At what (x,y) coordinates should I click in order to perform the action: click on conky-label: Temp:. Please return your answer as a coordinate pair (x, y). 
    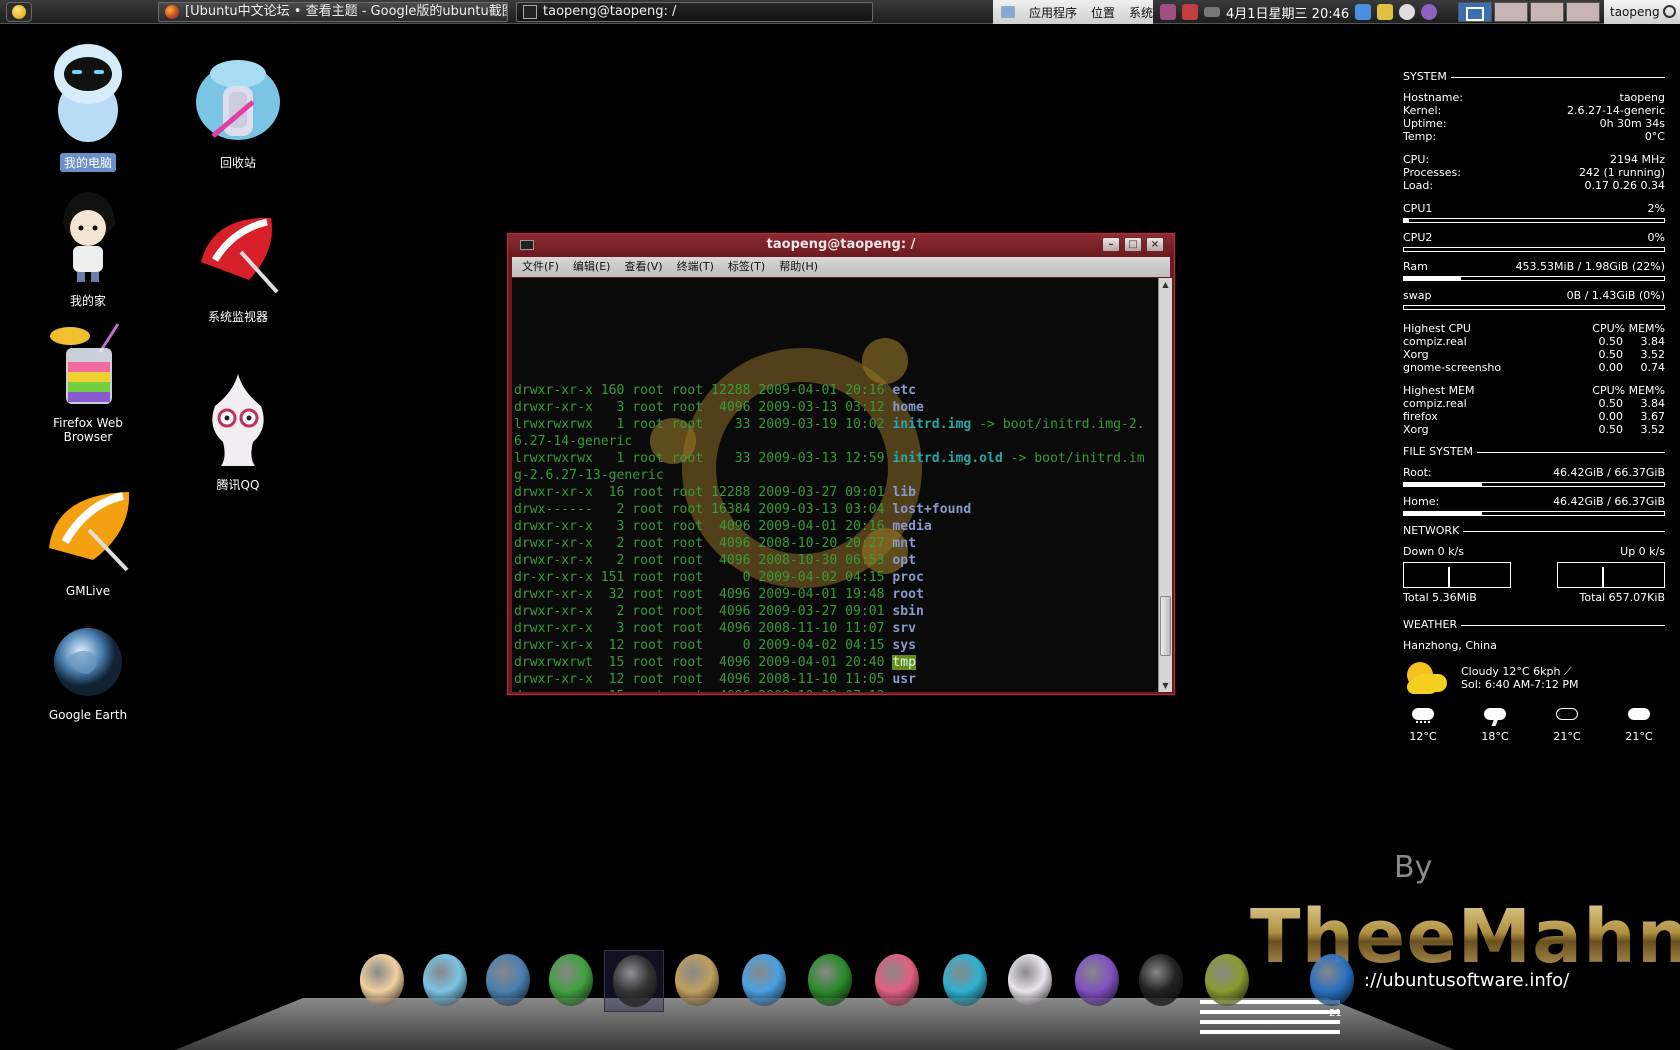
    Looking at the image, I should click on (1420, 136).